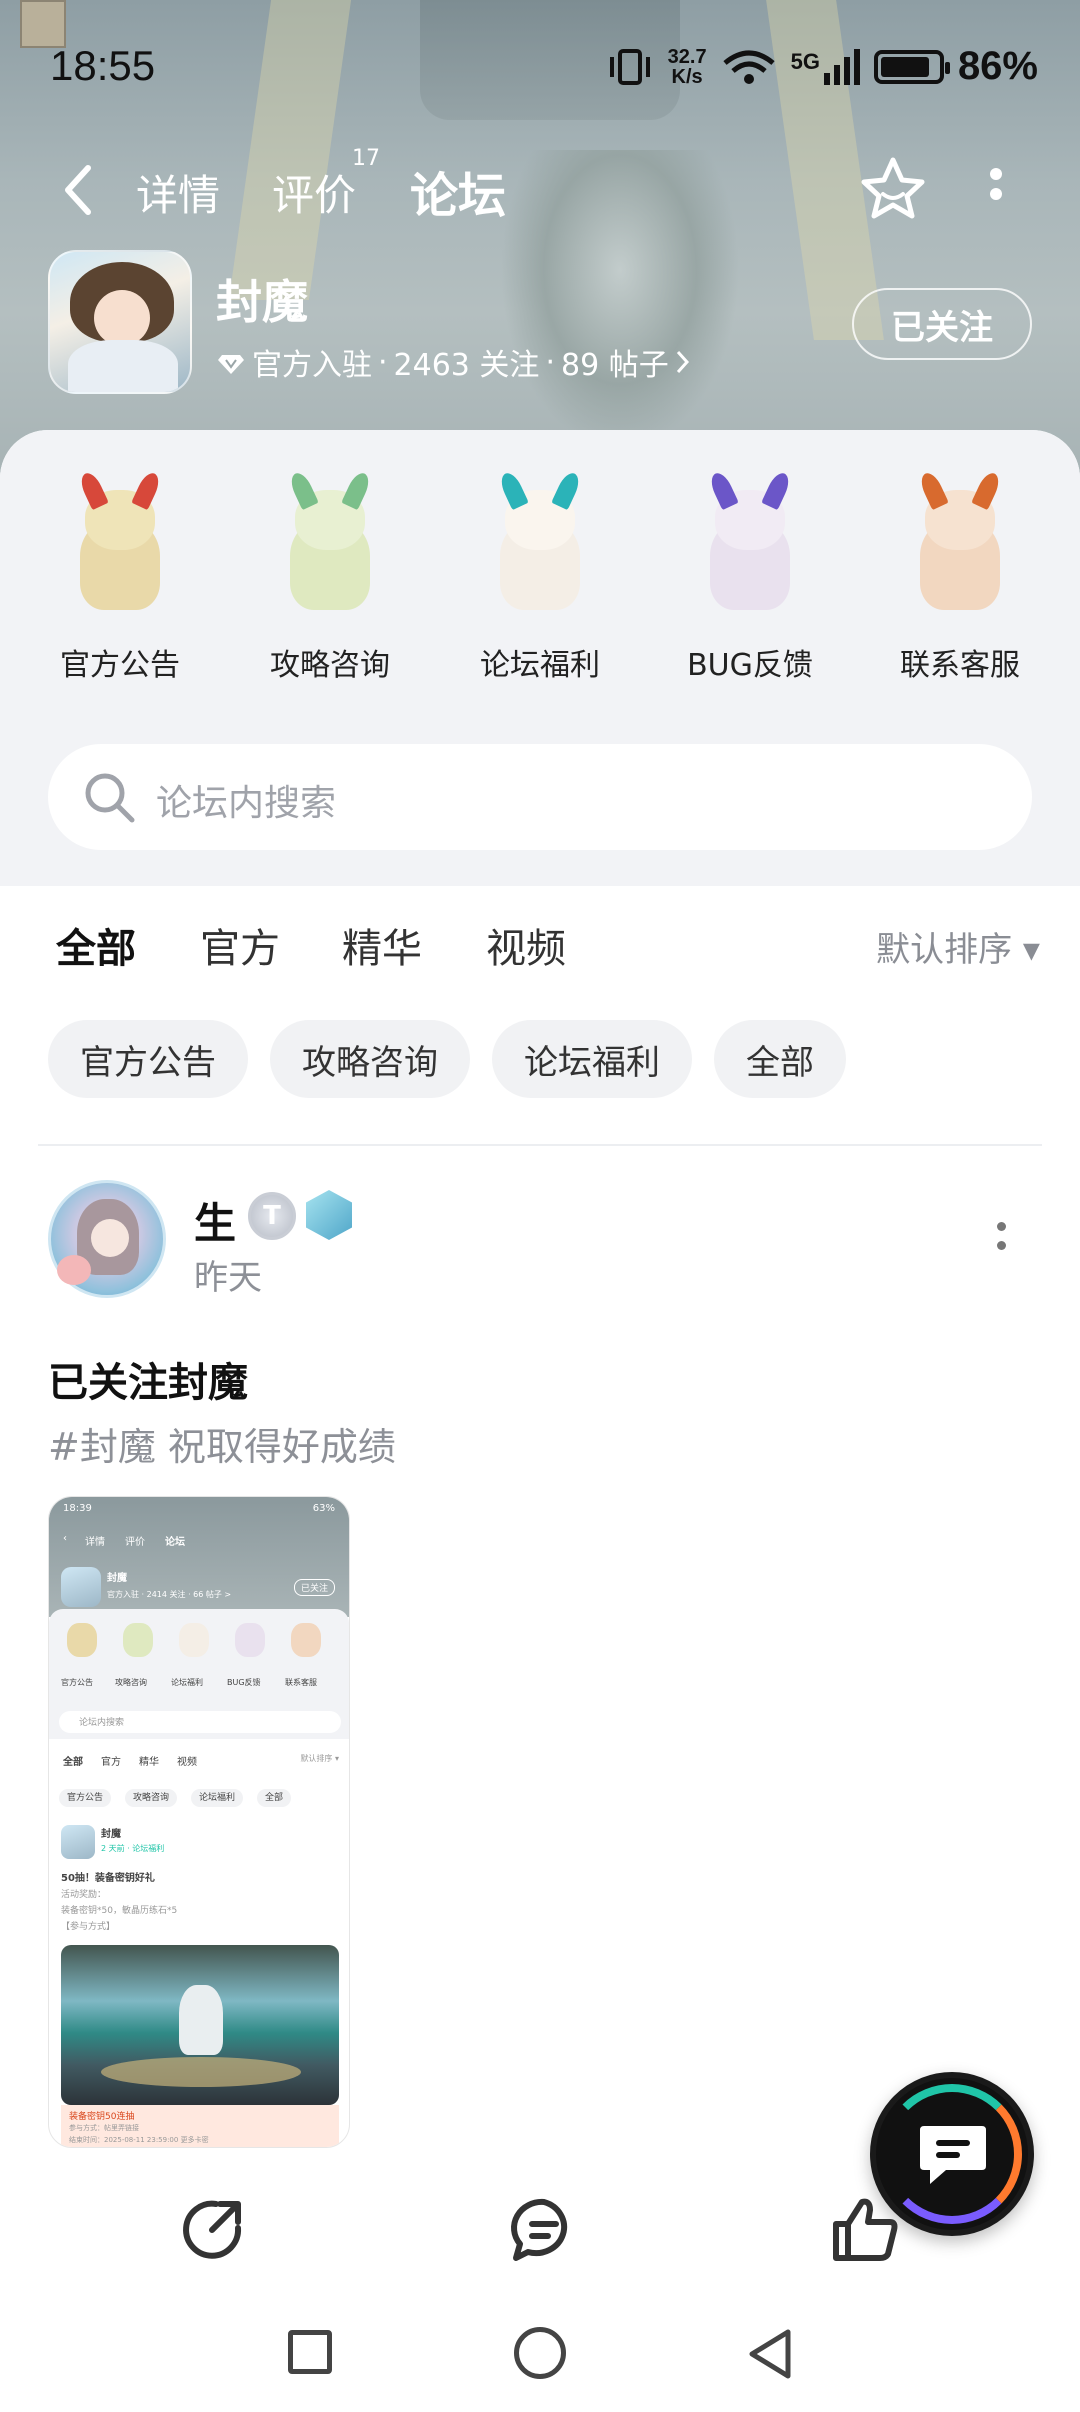  What do you see at coordinates (212, 2230) in the screenshot?
I see `share-icon` at bounding box center [212, 2230].